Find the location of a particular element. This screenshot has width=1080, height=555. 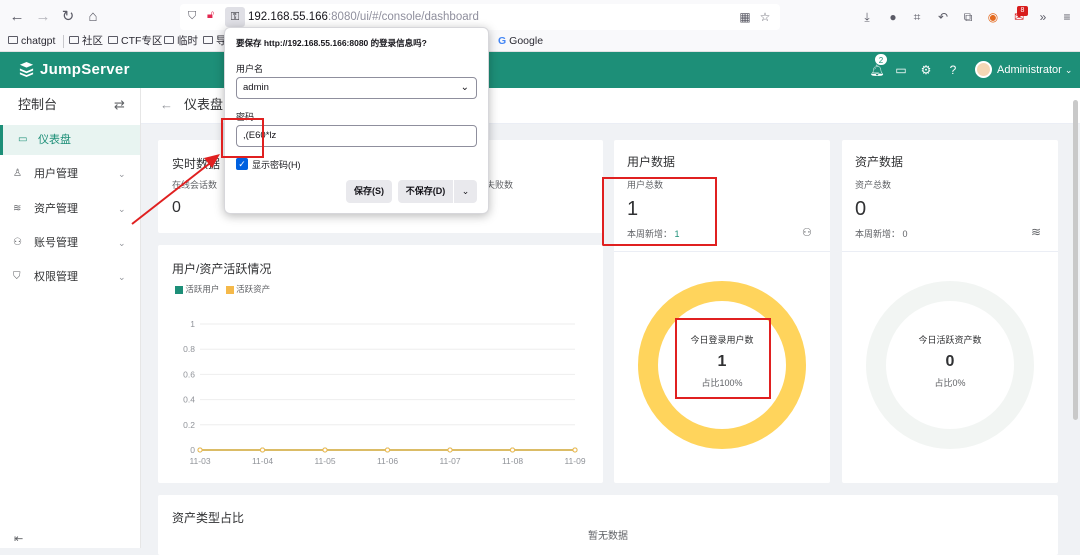

back-icon: ← is located at coordinates (17, 17).